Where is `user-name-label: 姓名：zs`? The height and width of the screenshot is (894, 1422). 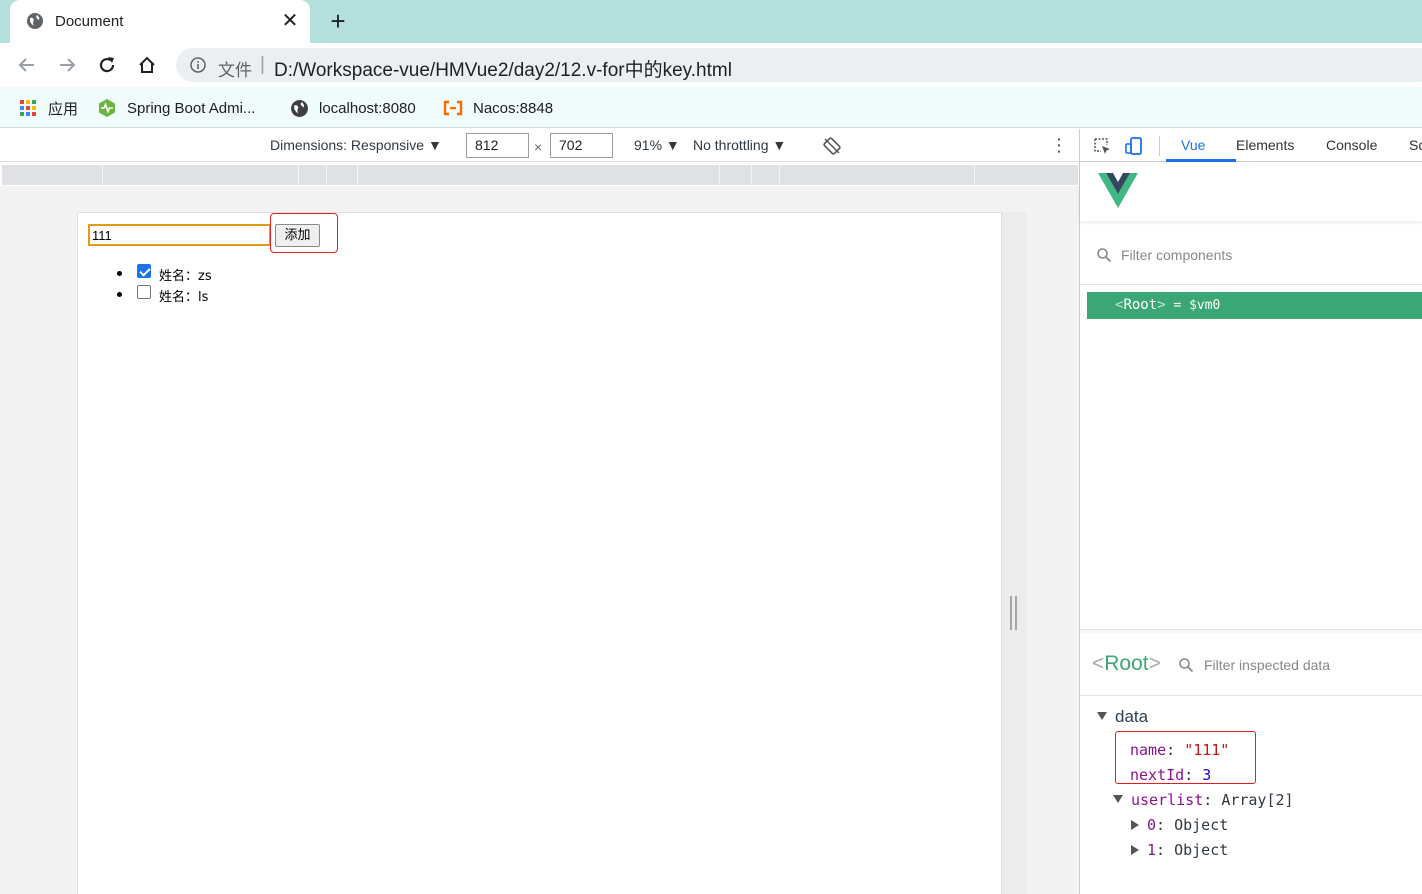
user-name-label: 姓名：zs is located at coordinates (185, 276).